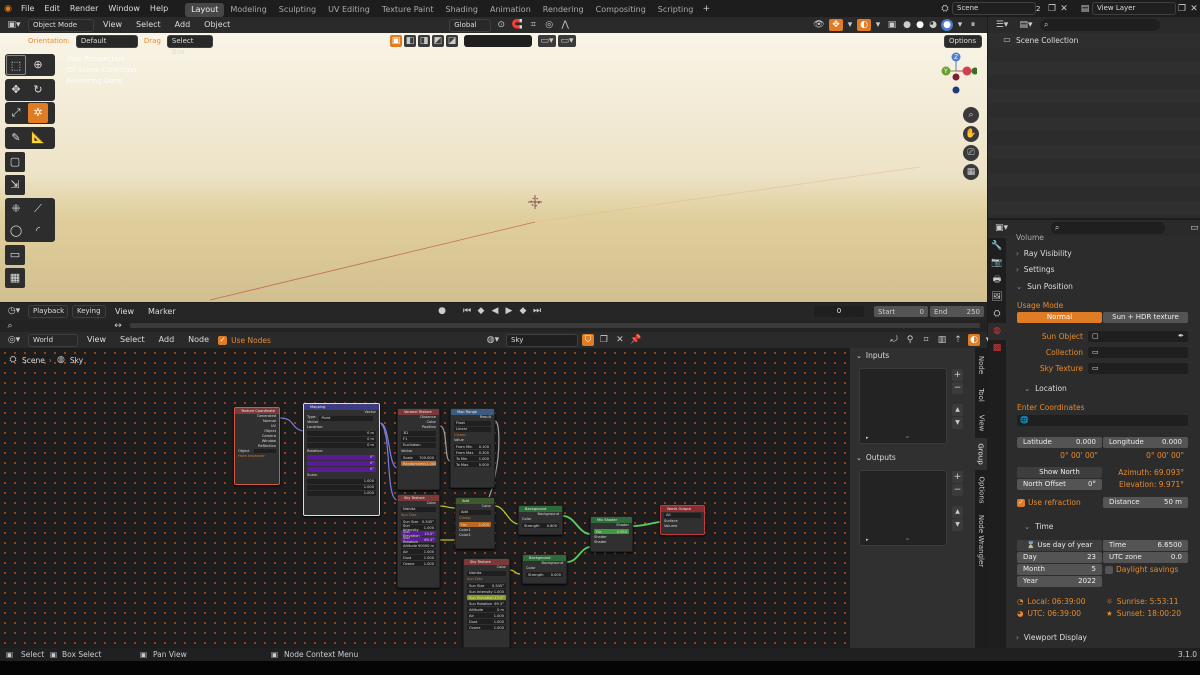 The image size is (1200, 675). What do you see at coordinates (10, 326) in the screenshot?
I see `timeline-search-icon: ⌕` at bounding box center [10, 326].